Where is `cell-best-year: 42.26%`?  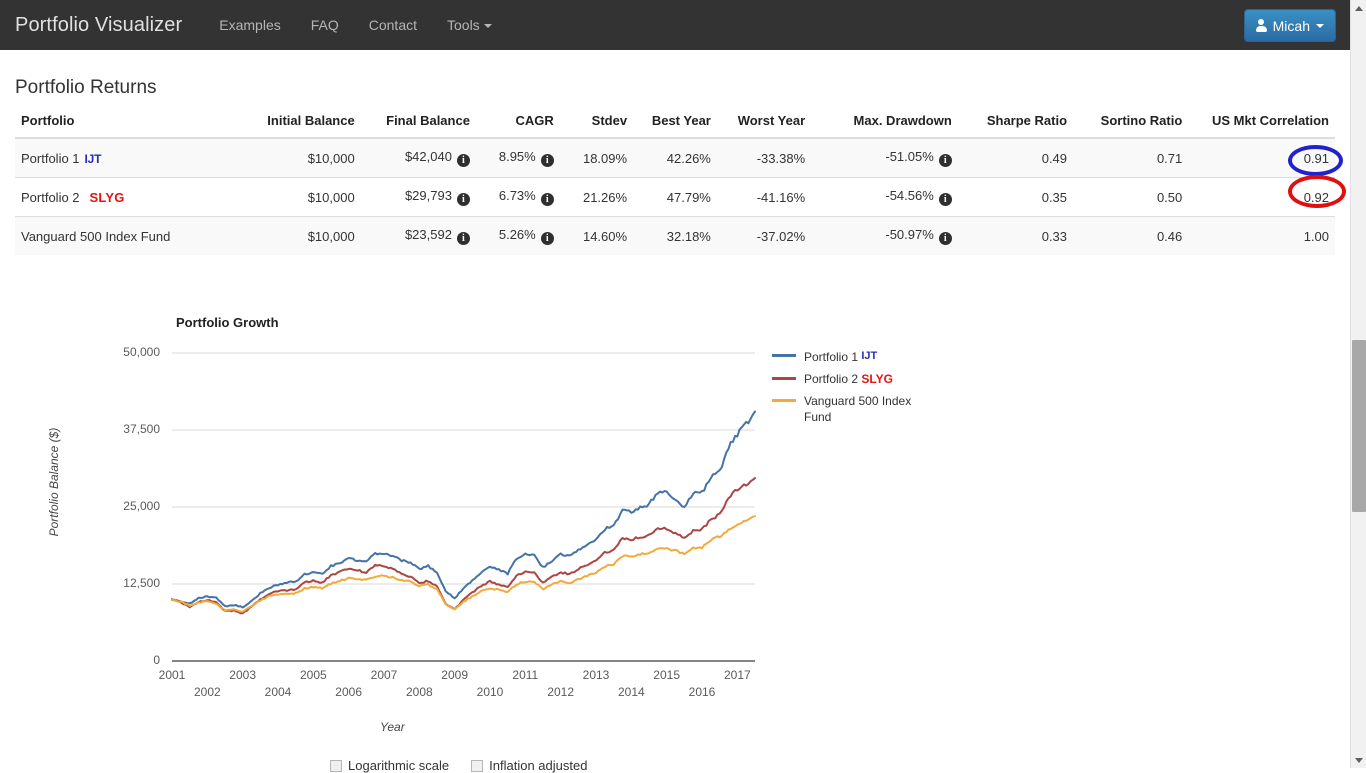
cell-best-year: 42.26% is located at coordinates (675, 158).